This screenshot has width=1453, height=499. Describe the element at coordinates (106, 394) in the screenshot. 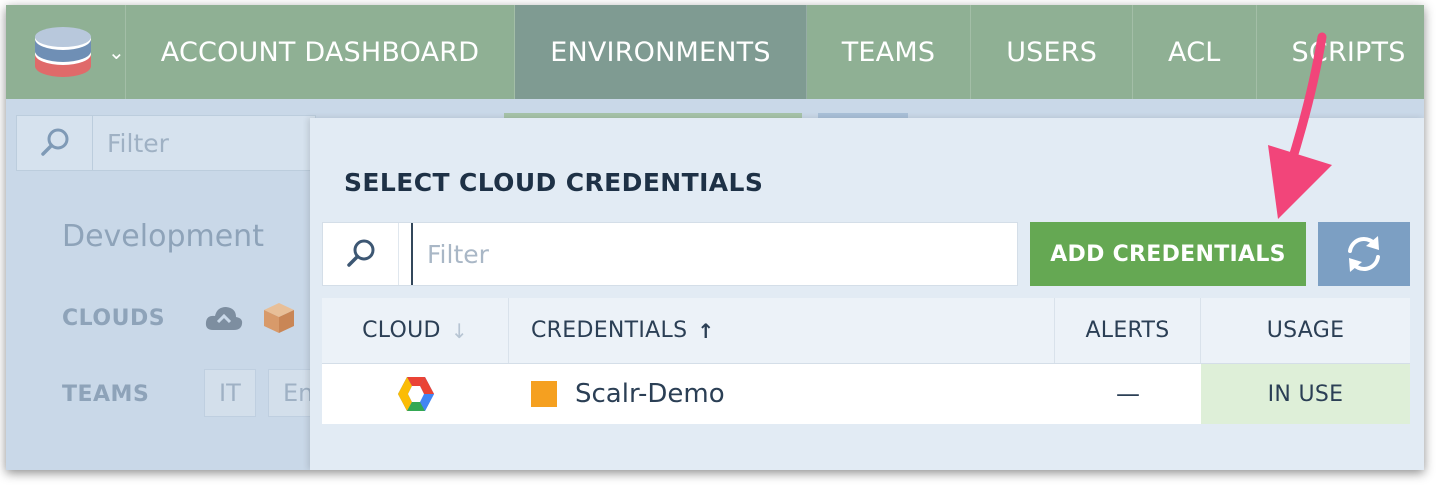

I see `teams-label: TEAMS` at that location.